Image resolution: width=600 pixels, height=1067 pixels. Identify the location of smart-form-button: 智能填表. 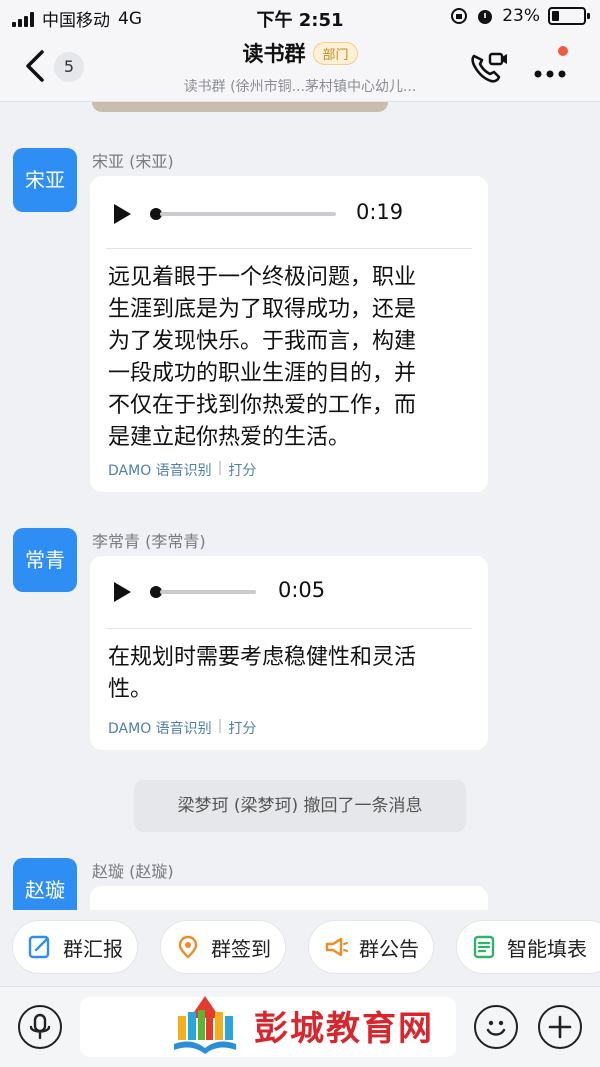
(528, 947).